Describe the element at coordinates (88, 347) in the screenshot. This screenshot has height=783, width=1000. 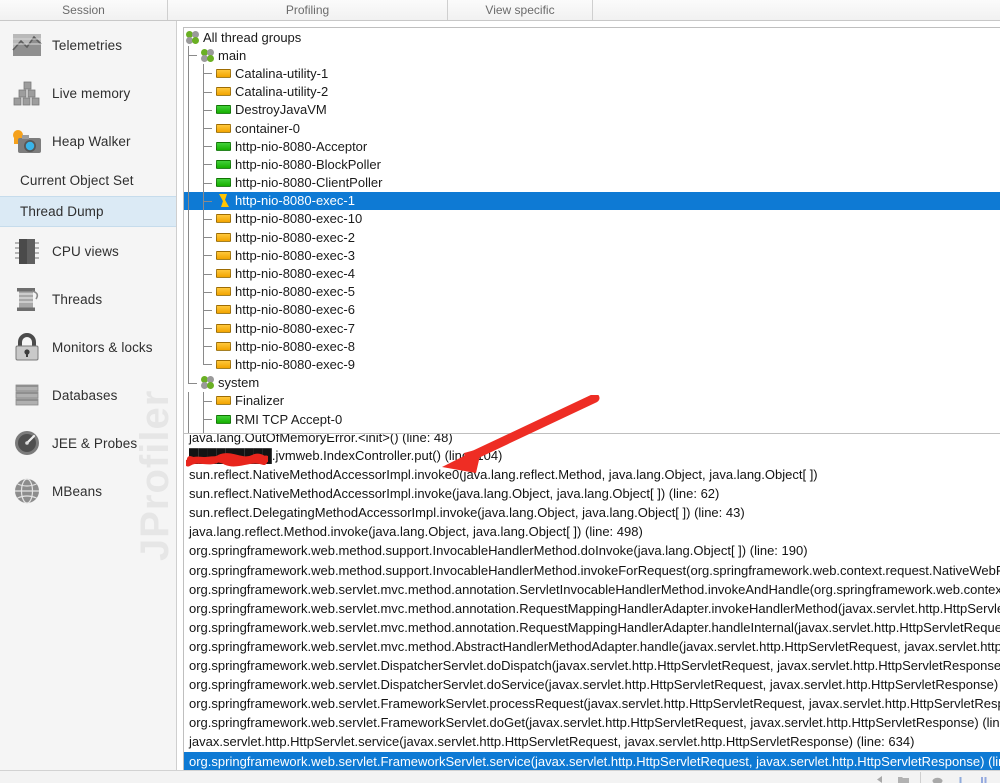
I see `sidebar-item-monitors-locks: Monitors & locks` at that location.